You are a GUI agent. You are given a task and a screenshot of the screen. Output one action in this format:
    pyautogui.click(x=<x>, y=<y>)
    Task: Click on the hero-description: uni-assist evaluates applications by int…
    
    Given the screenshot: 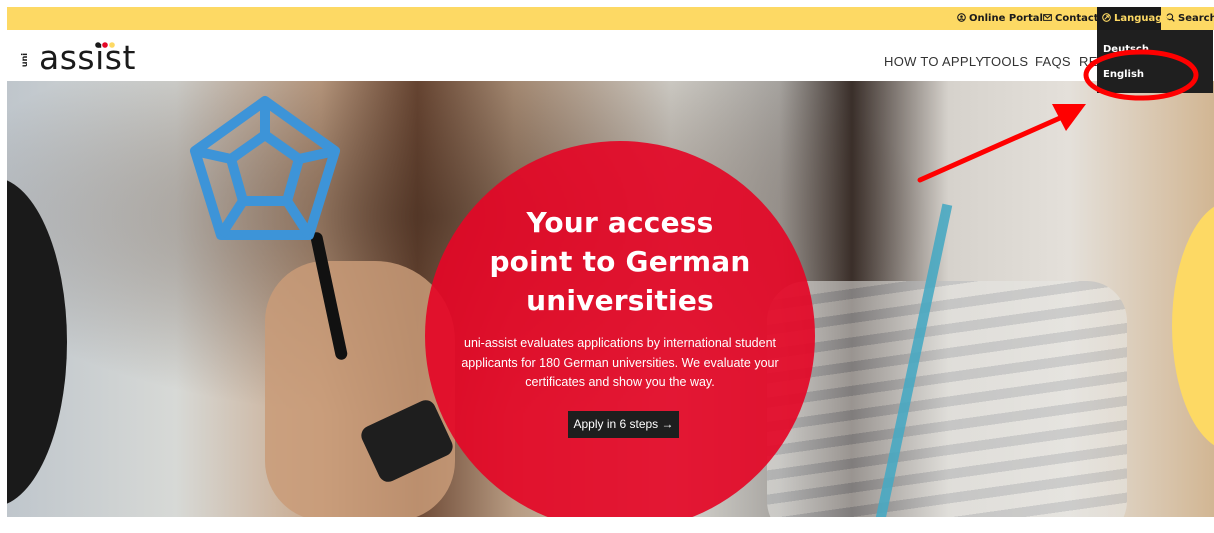 What is the action you would take?
    pyautogui.click(x=620, y=363)
    